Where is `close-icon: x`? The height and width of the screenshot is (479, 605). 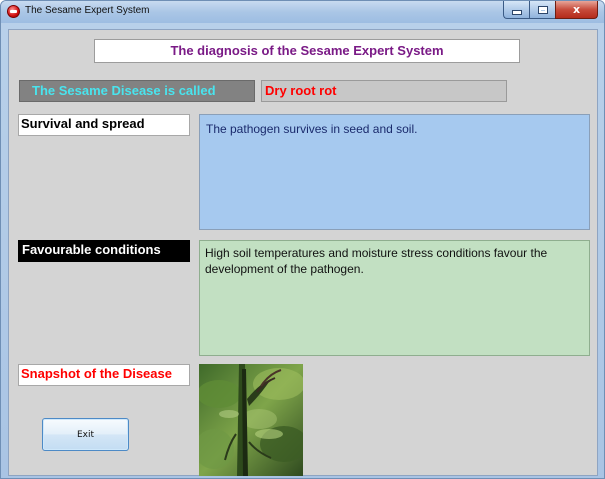 close-icon: x is located at coordinates (576, 9).